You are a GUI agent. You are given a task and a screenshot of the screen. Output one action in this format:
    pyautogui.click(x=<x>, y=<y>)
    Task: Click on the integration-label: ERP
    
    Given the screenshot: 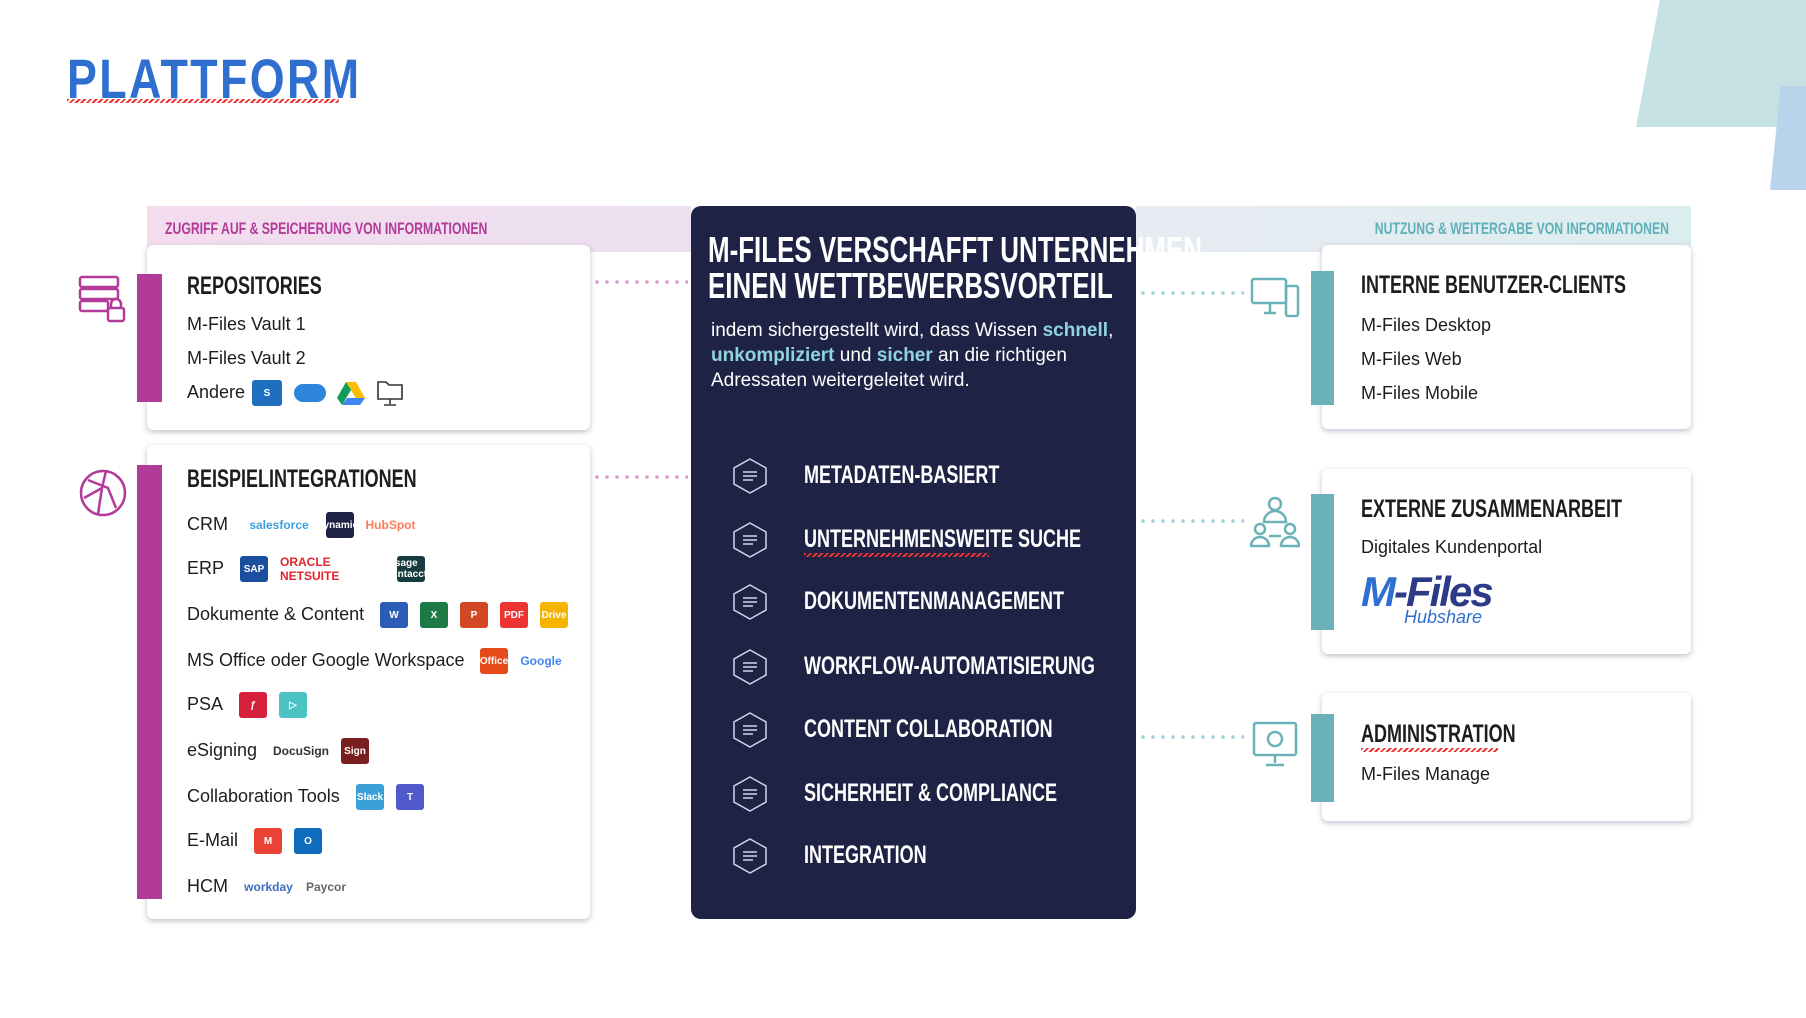 What is the action you would take?
    pyautogui.click(x=206, y=568)
    